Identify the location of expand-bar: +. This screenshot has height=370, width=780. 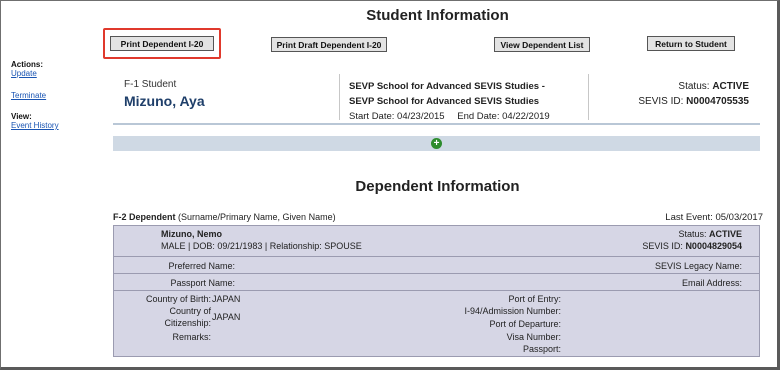
(436, 143).